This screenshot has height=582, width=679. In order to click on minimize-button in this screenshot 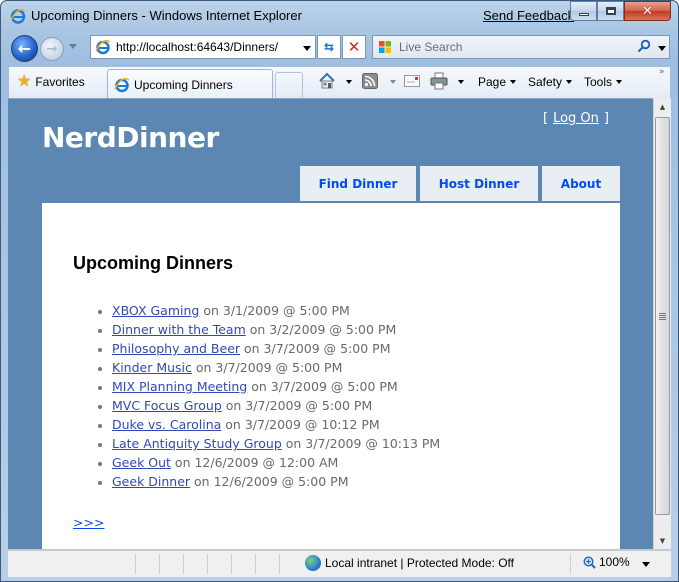, I will do `click(583, 11)`.